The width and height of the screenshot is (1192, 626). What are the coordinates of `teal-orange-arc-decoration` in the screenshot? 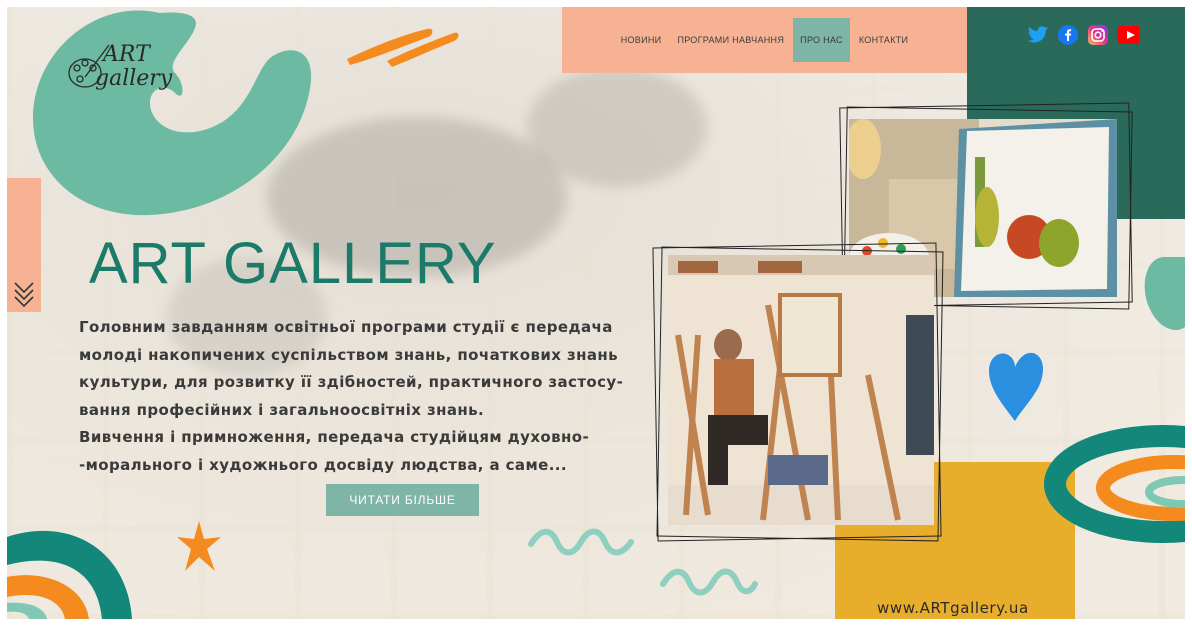 It's located at (1114, 484).